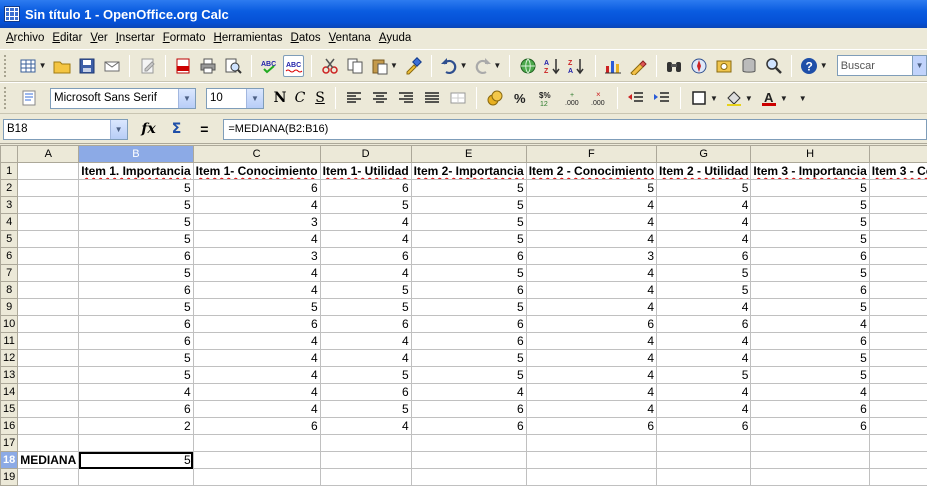  I want to click on italic-button: C, so click(300, 98).